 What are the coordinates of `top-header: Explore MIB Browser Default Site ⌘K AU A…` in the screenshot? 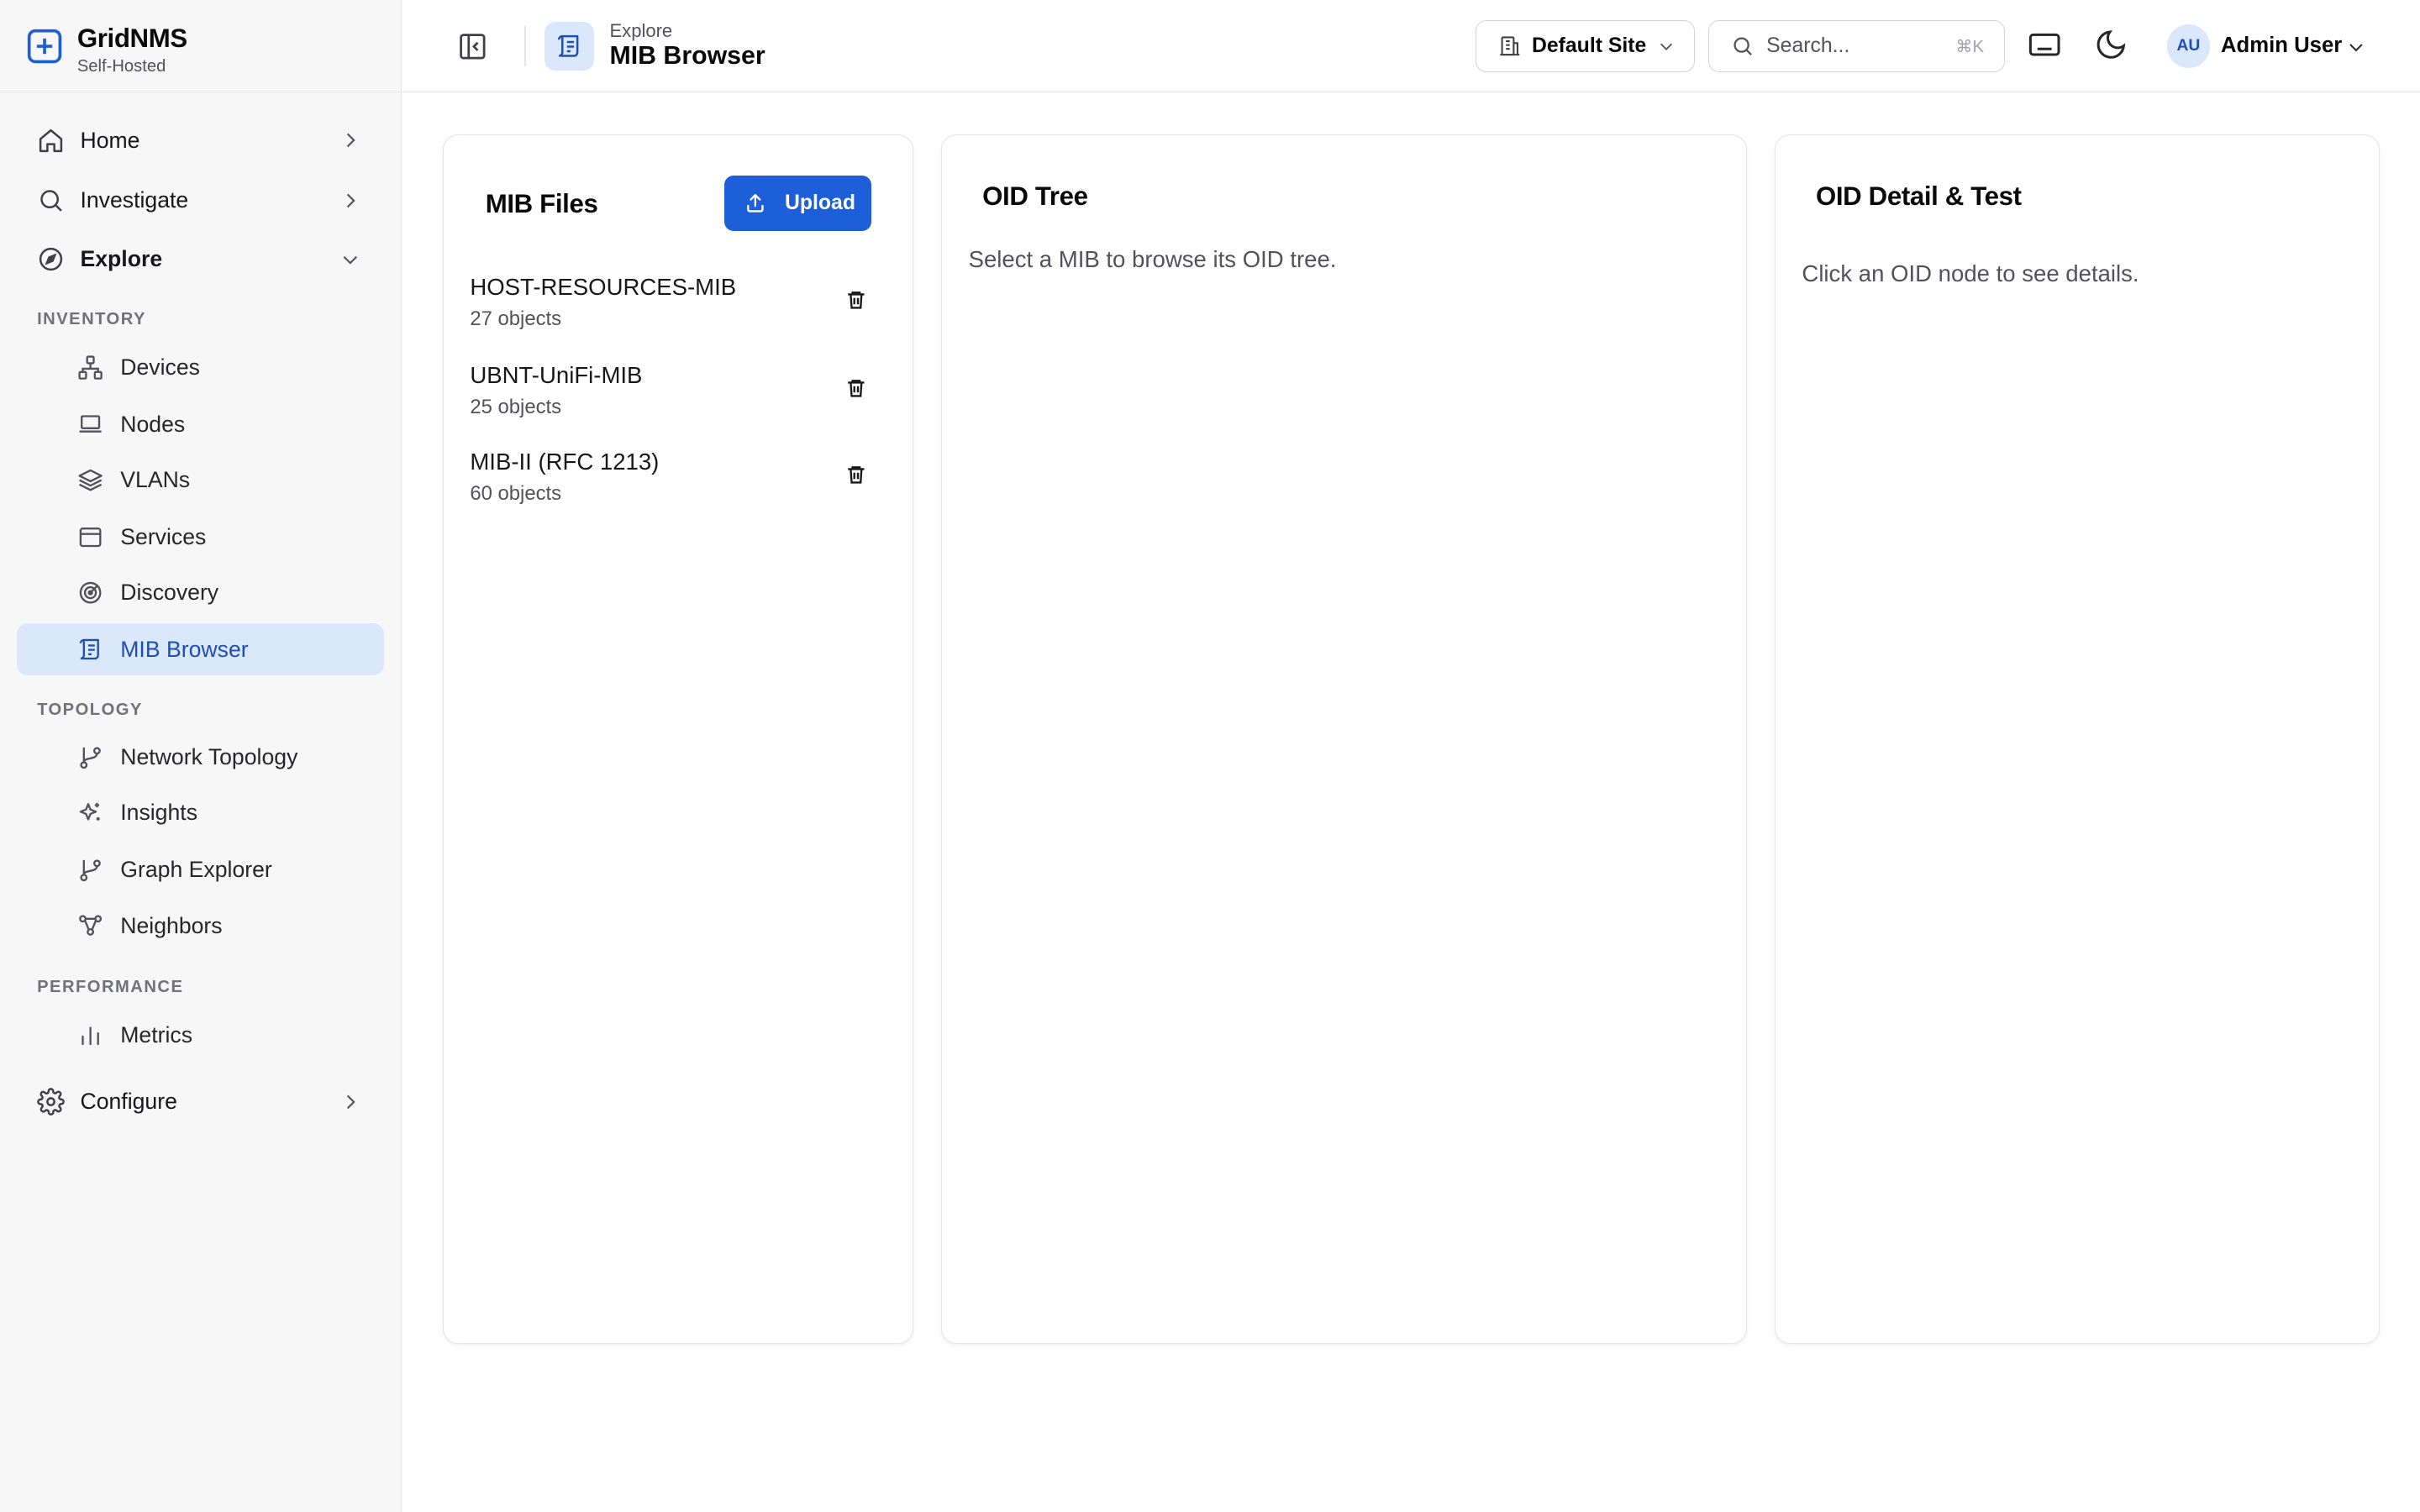 It's located at (1411, 46).